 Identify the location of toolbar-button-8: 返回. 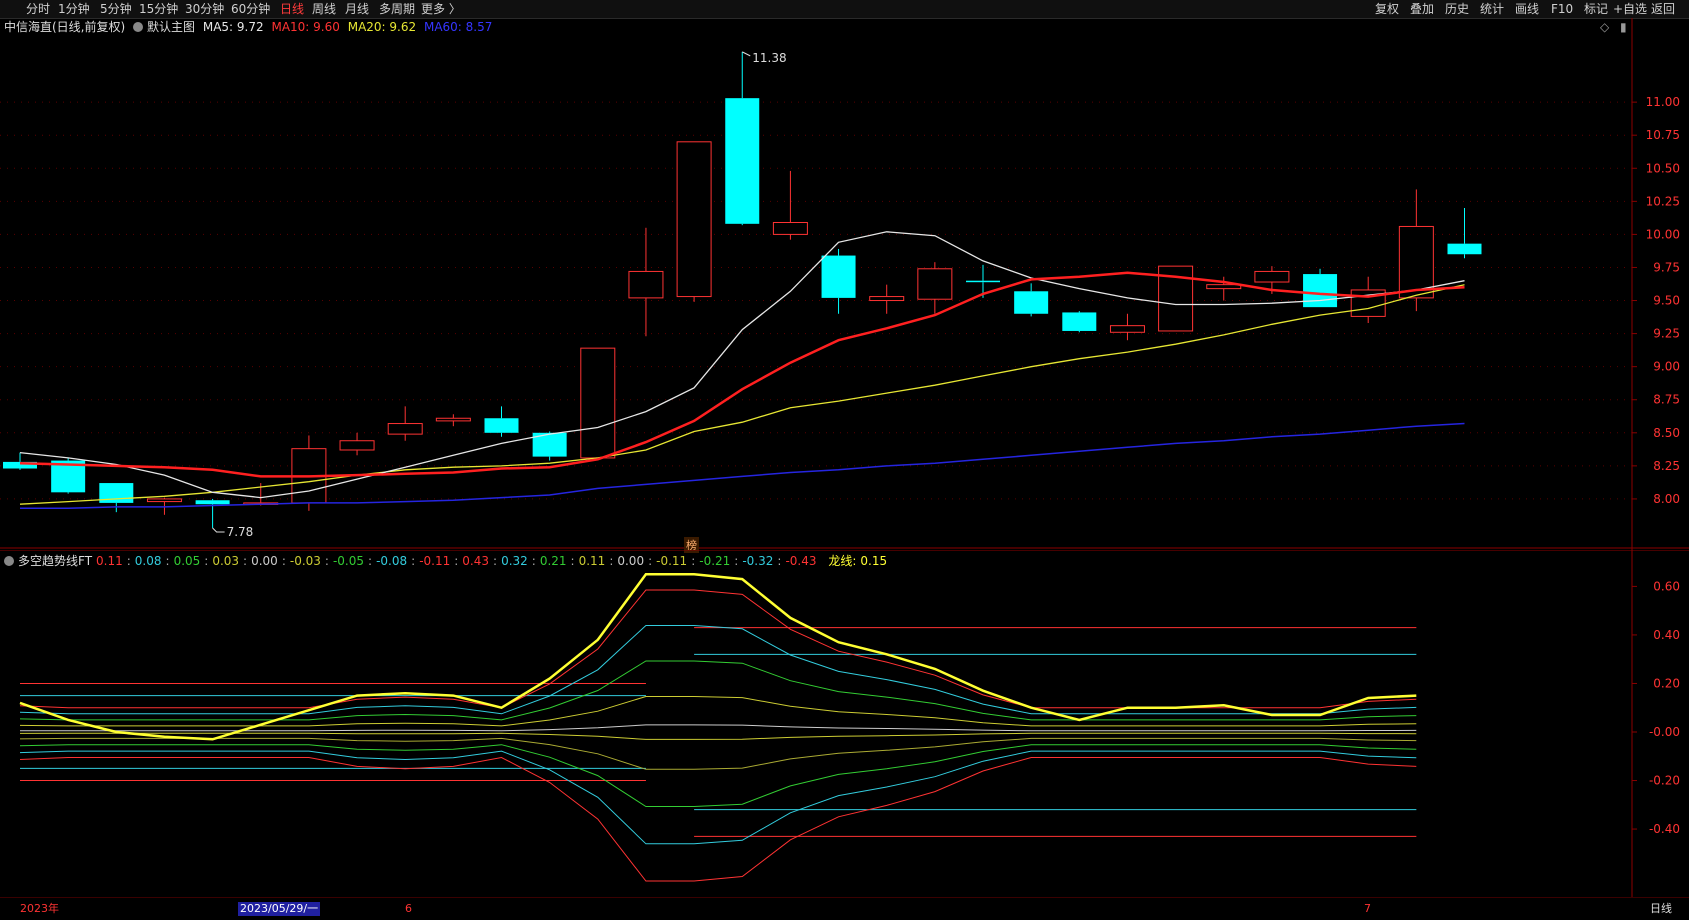
(1663, 9).